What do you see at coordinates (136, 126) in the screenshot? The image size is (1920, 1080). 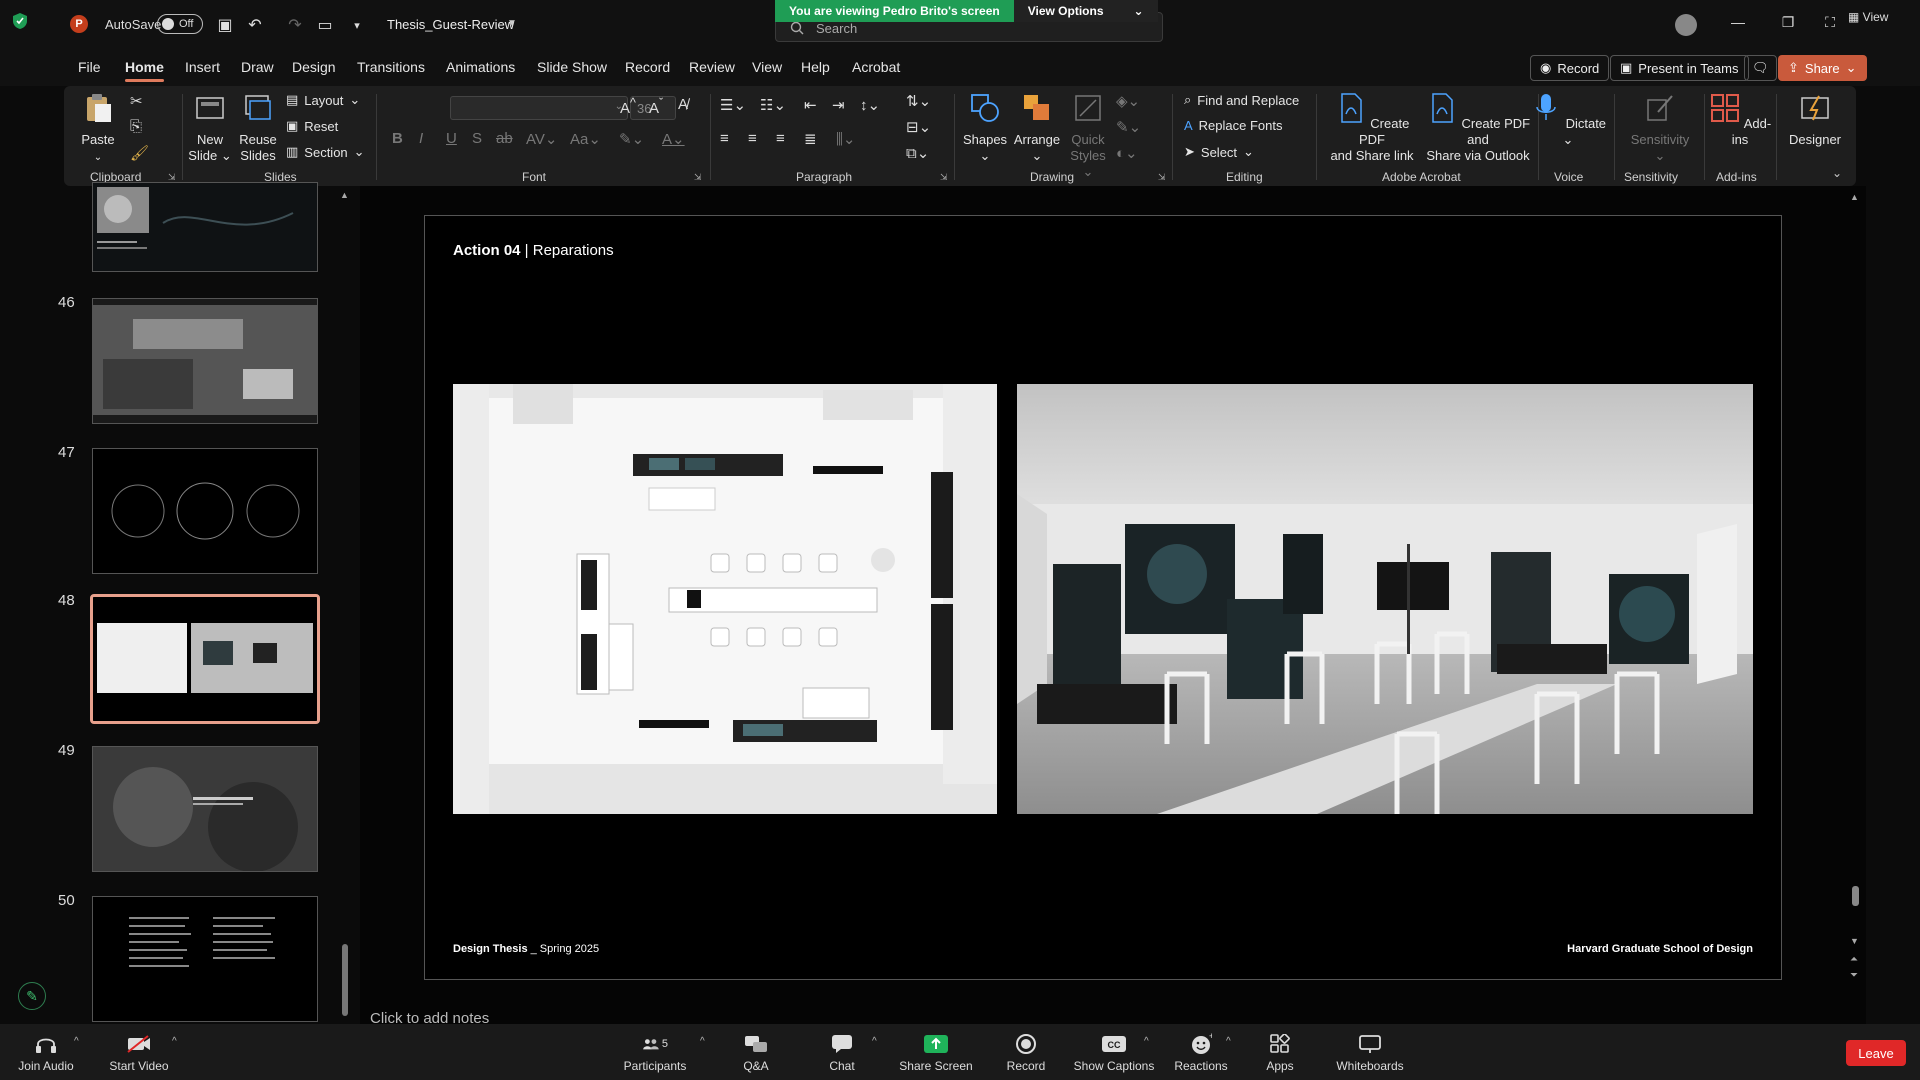 I see `copy-icon: ⎘` at bounding box center [136, 126].